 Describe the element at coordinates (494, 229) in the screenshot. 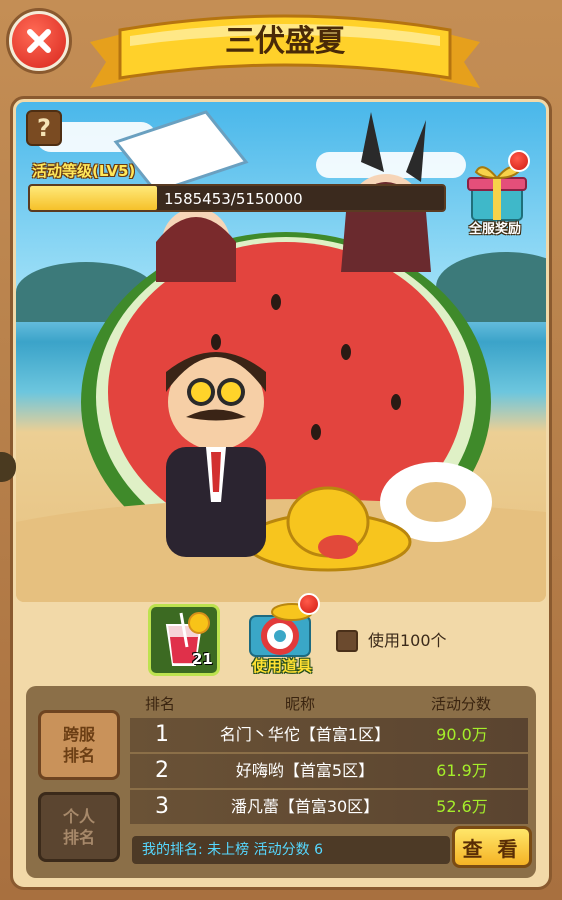

I see `server-reward-label: 全服奖励` at that location.